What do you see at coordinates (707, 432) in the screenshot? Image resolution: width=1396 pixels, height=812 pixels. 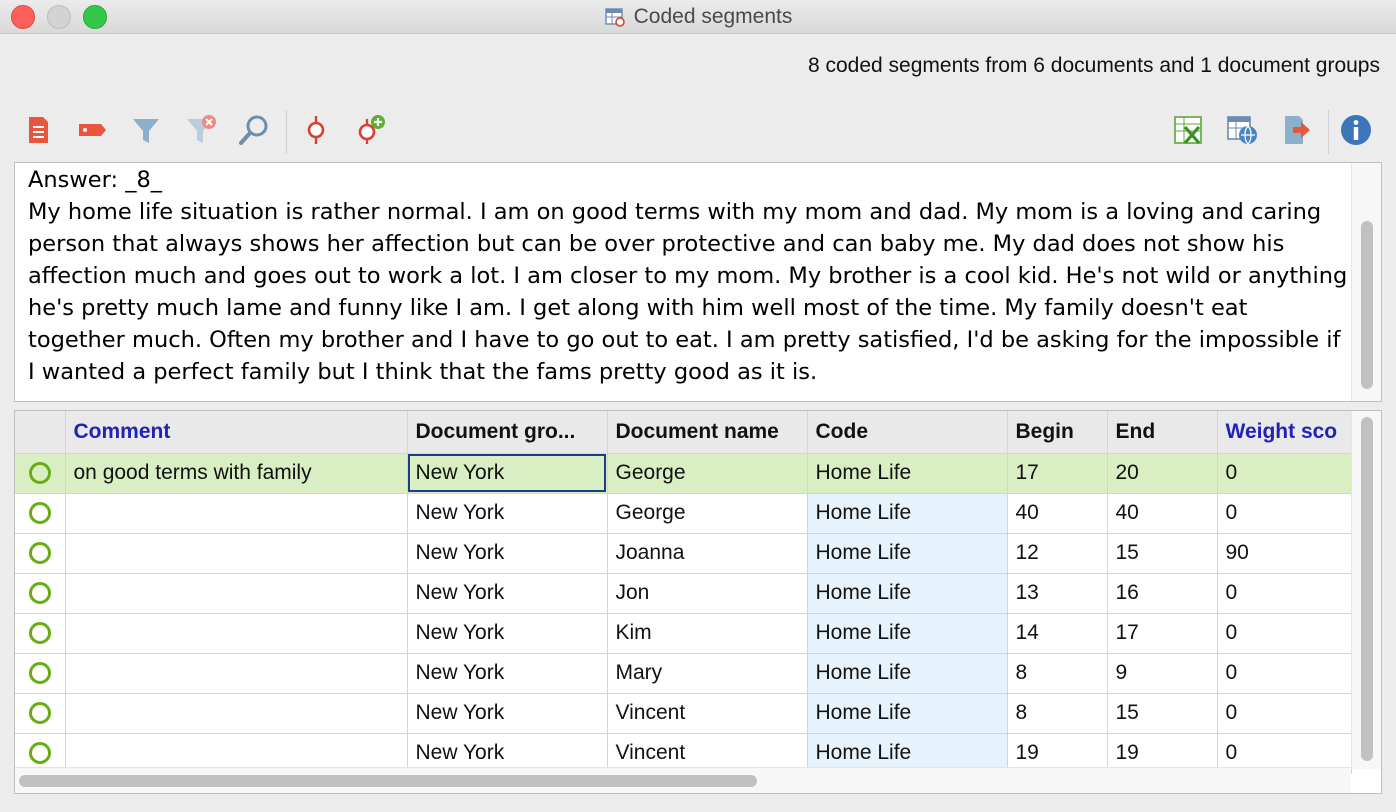 I see `column-header-document-name: Document name` at bounding box center [707, 432].